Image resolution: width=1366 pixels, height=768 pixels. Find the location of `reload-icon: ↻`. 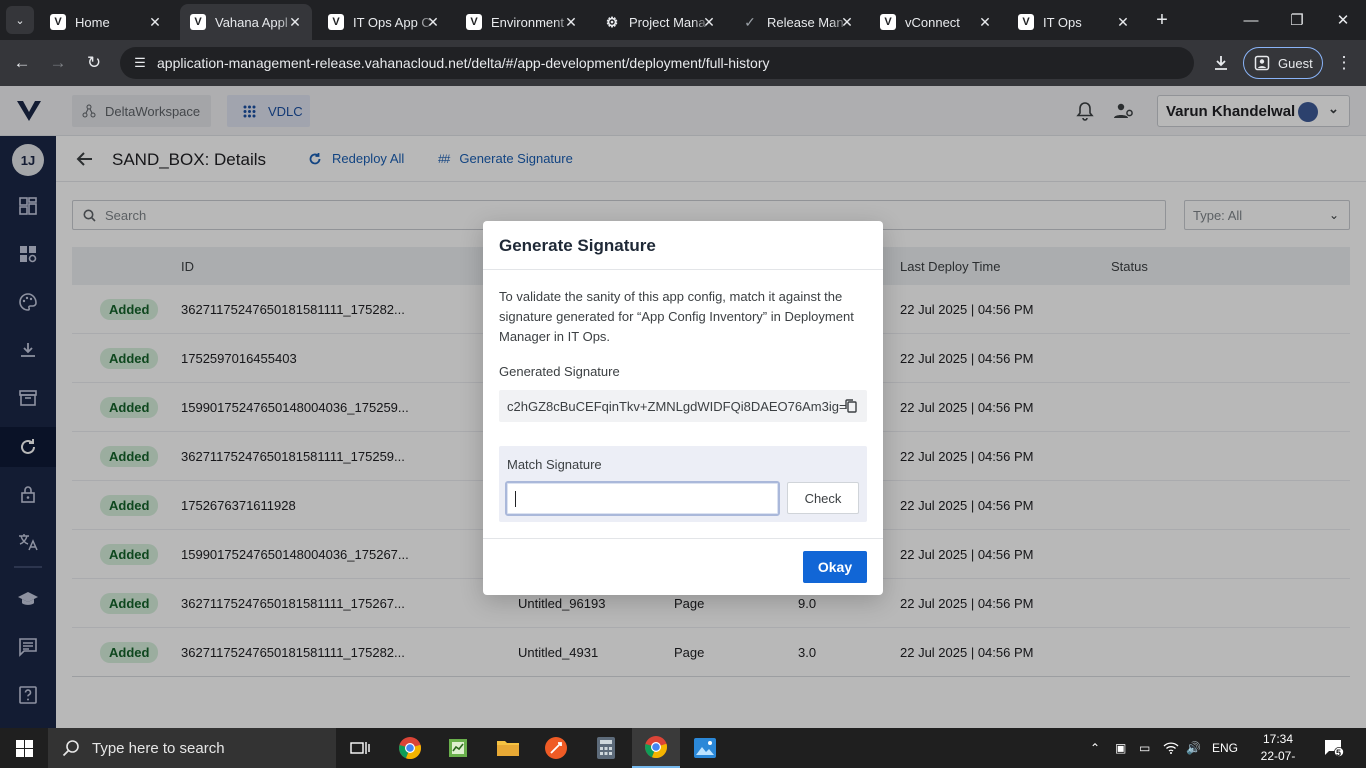

reload-icon: ↻ is located at coordinates (94, 63).